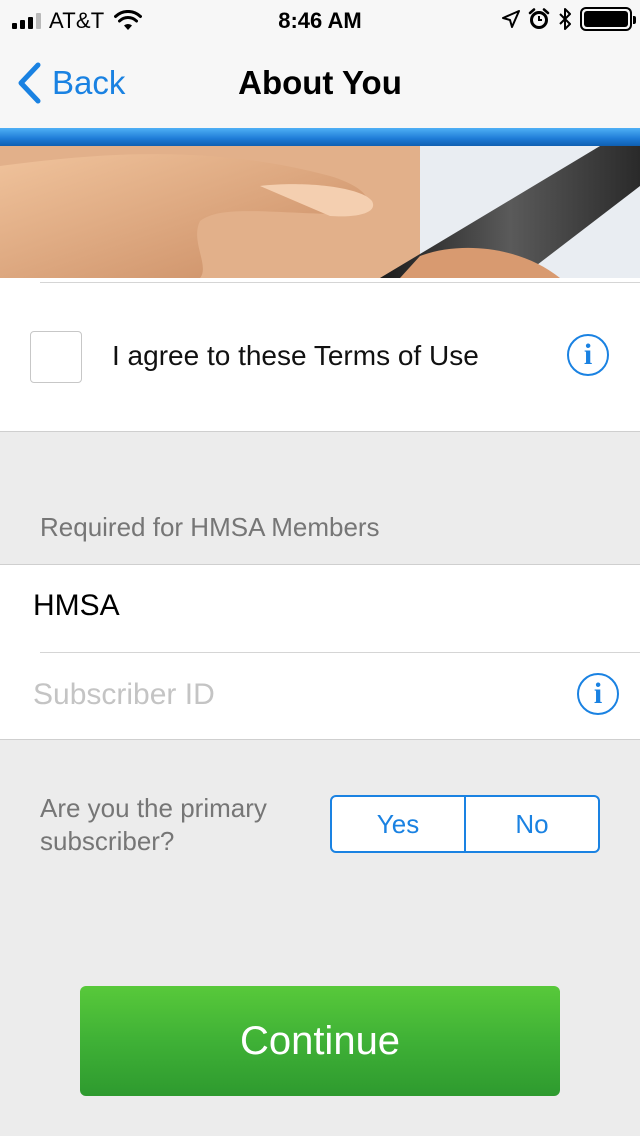 The image size is (640, 1136). Describe the element at coordinates (76, 606) in the screenshot. I see `plan-field: HMSA` at that location.